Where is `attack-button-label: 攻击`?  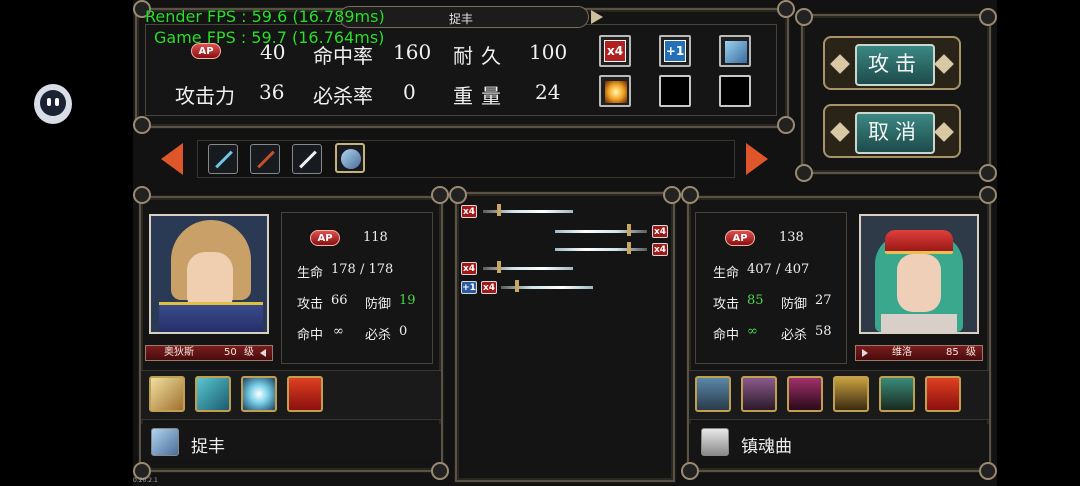
attack-button-label: 攻击 is located at coordinates (895, 65).